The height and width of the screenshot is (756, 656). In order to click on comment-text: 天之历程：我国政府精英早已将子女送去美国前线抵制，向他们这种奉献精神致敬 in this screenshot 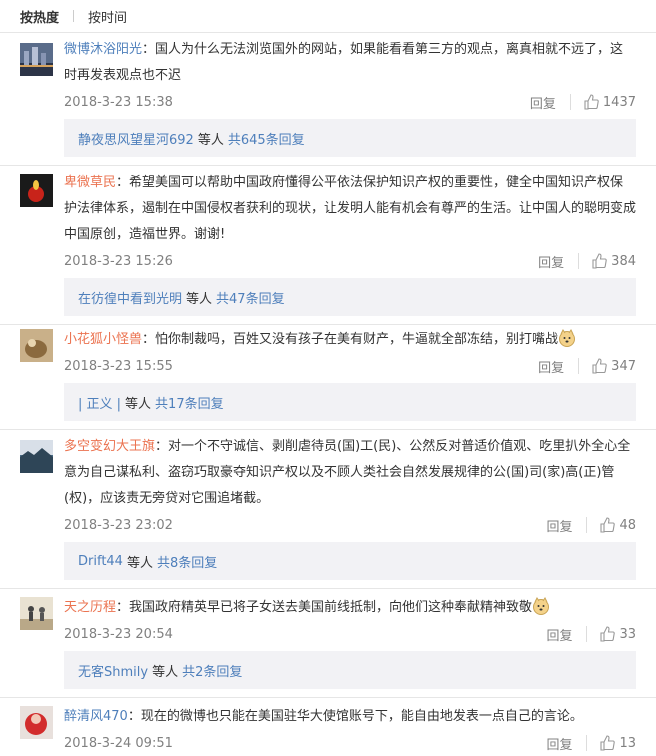, I will do `click(350, 608)`.